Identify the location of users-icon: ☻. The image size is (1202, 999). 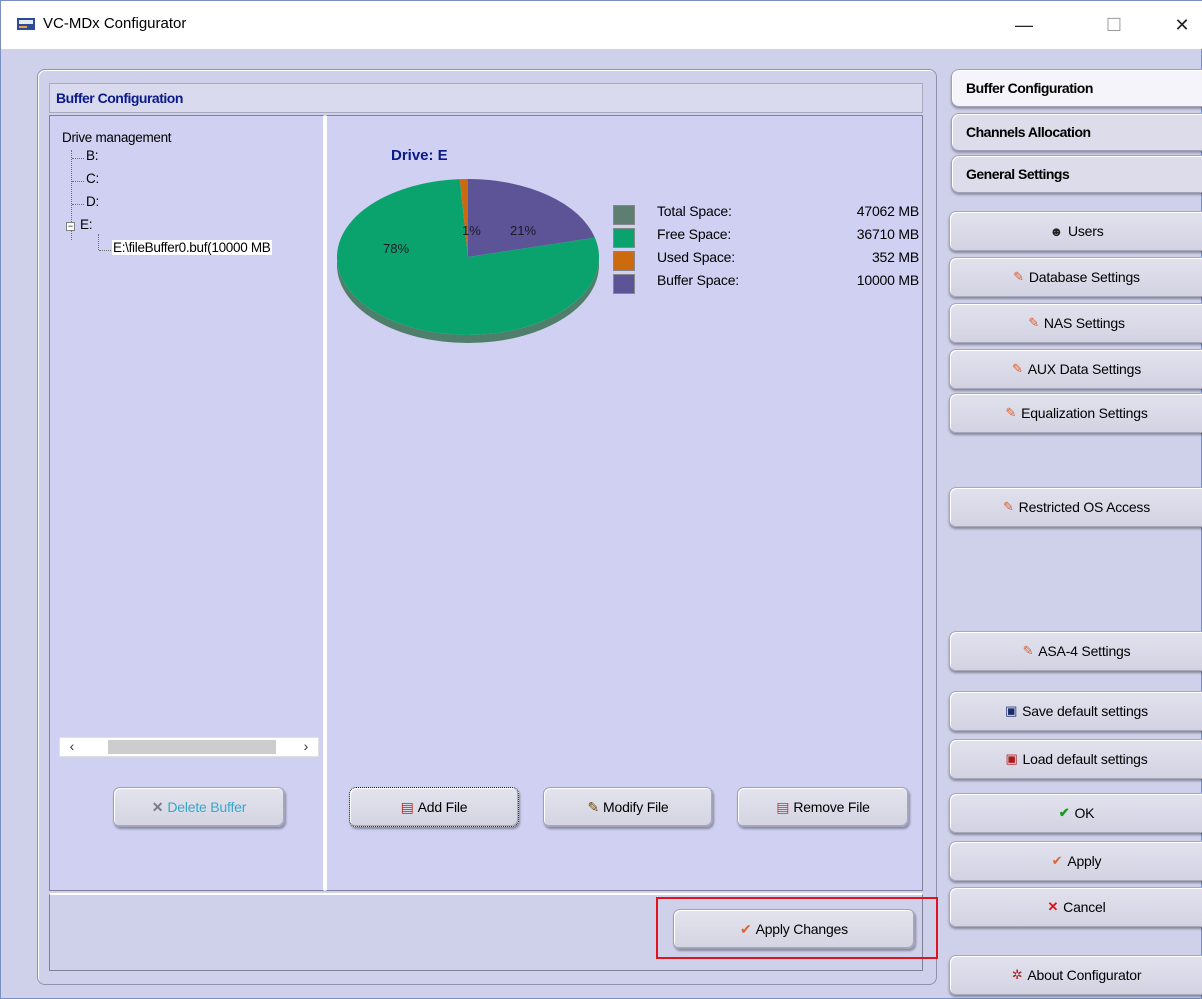
(1056, 231).